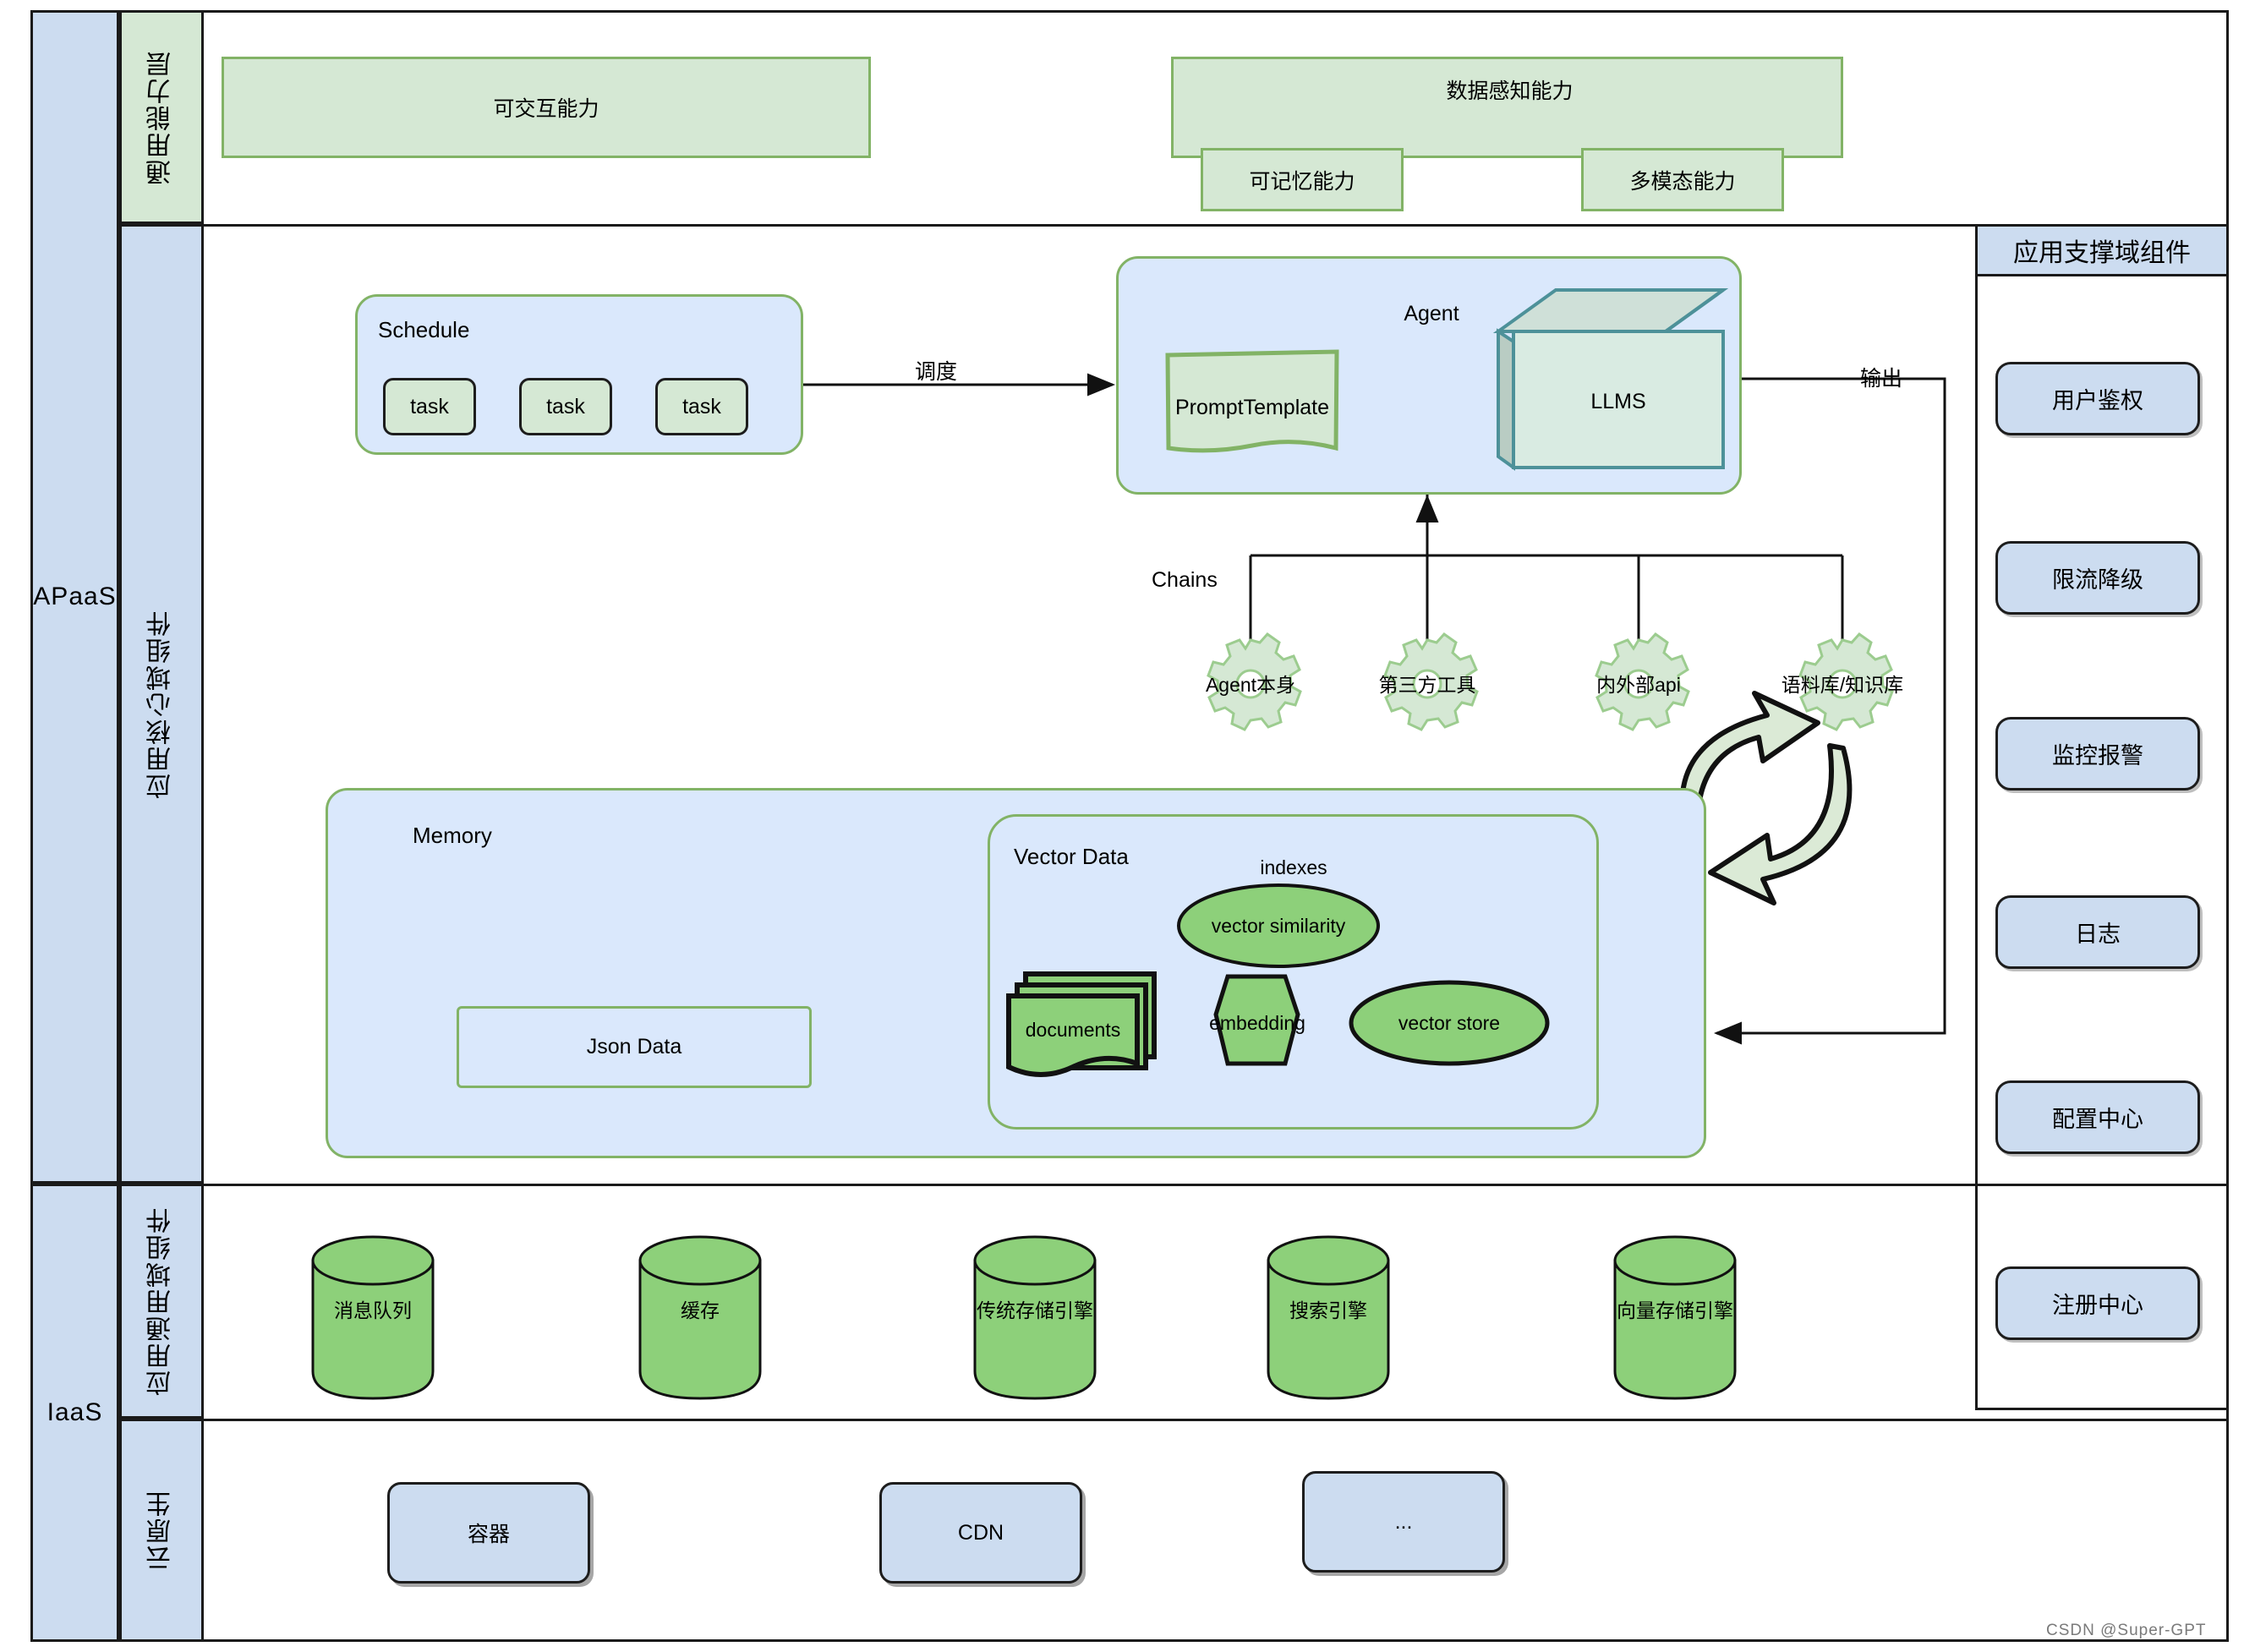 The width and height of the screenshot is (2244, 1652). What do you see at coordinates (424, 329) in the screenshot?
I see `schedule-title: Schedule` at bounding box center [424, 329].